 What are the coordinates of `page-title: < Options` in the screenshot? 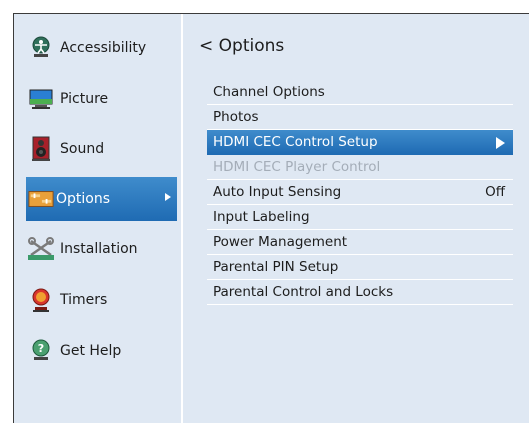 It's located at (241, 46).